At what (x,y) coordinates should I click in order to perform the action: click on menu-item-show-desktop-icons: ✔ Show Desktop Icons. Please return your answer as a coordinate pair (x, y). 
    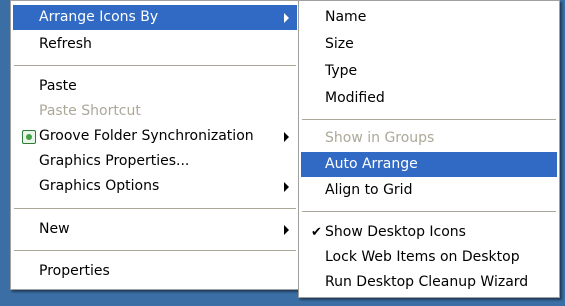
    Looking at the image, I should click on (429, 232).